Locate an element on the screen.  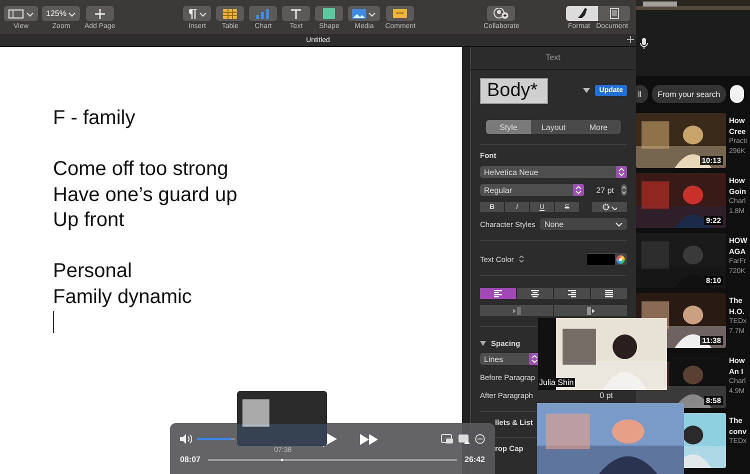
document-text: F - family is located at coordinates (94, 118).